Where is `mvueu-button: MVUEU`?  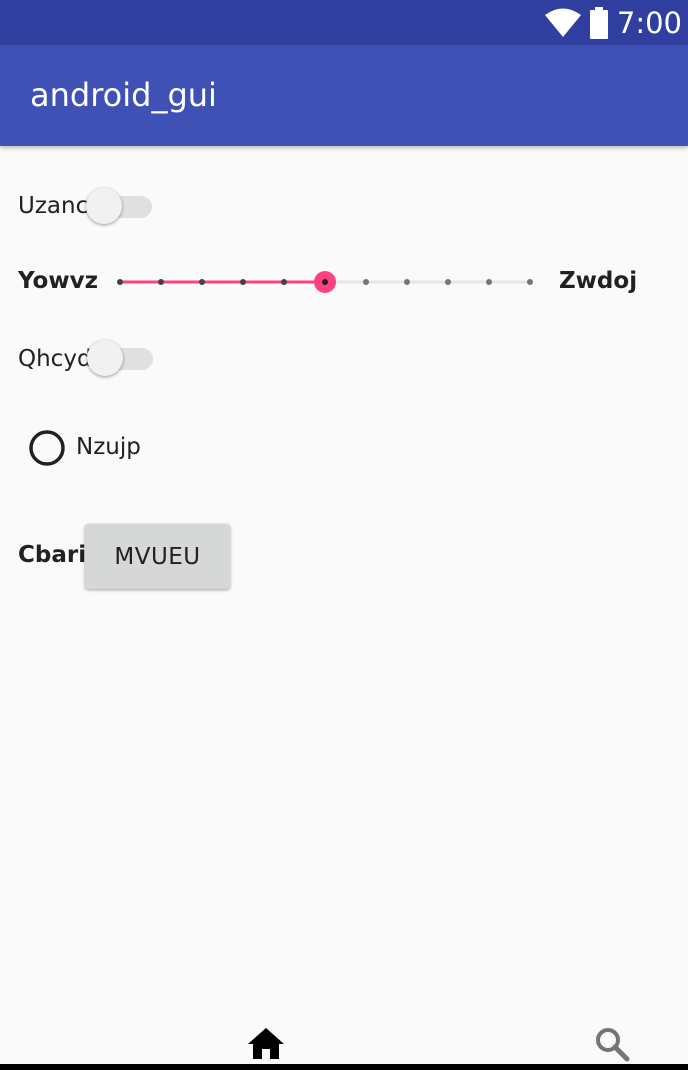 mvueu-button: MVUEU is located at coordinates (157, 556).